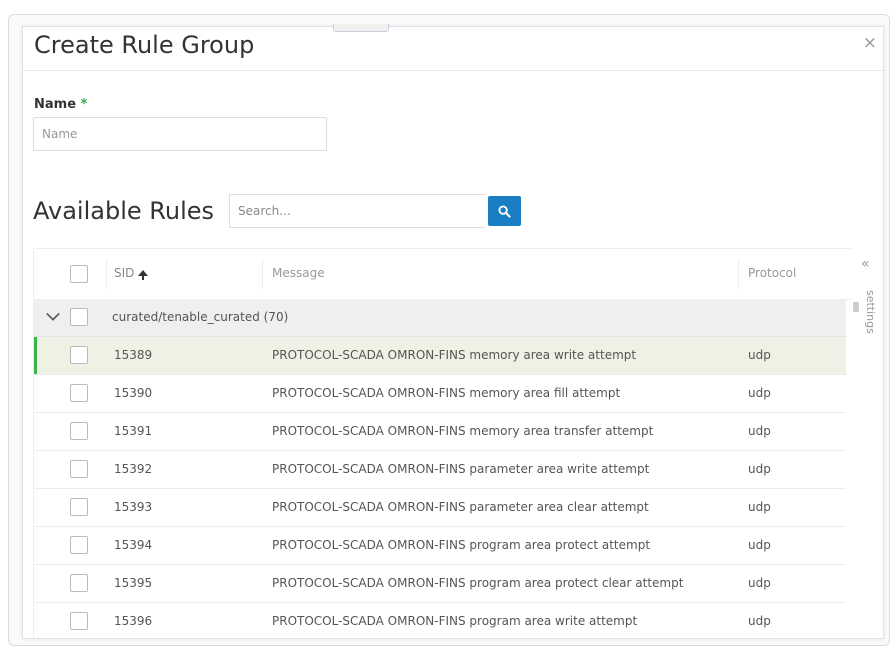 This screenshot has width=893, height=649. Describe the element at coordinates (870, 43) in the screenshot. I see `close-icon: ×` at that location.